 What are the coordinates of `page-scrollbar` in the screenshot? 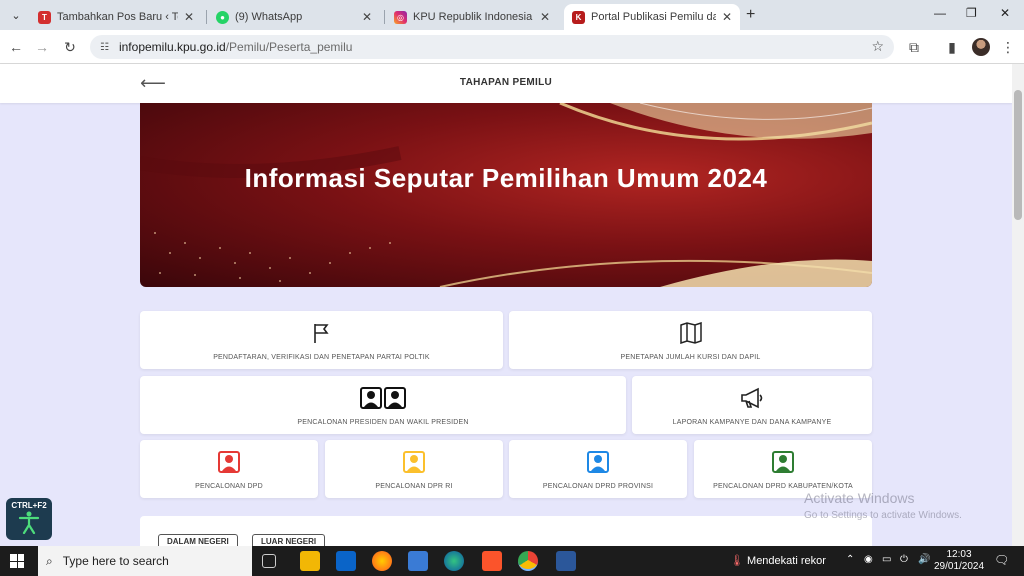 It's located at (1018, 305).